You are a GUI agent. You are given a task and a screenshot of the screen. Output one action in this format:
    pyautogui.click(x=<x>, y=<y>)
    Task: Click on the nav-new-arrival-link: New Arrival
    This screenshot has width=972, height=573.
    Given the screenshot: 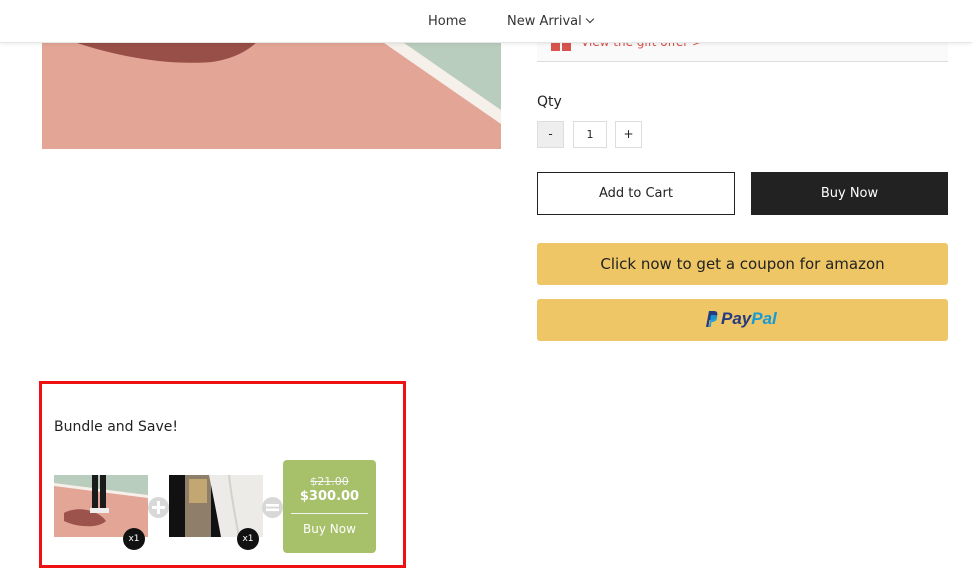 What is the action you would take?
    pyautogui.click(x=550, y=21)
    